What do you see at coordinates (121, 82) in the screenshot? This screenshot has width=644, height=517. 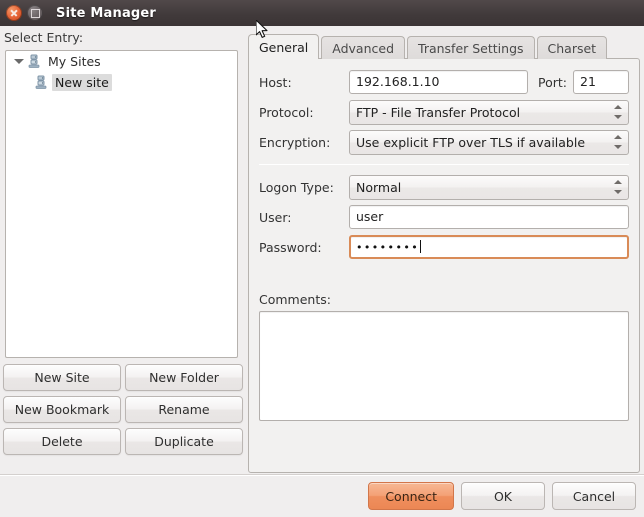 I see `tree-item-new-site: New site` at bounding box center [121, 82].